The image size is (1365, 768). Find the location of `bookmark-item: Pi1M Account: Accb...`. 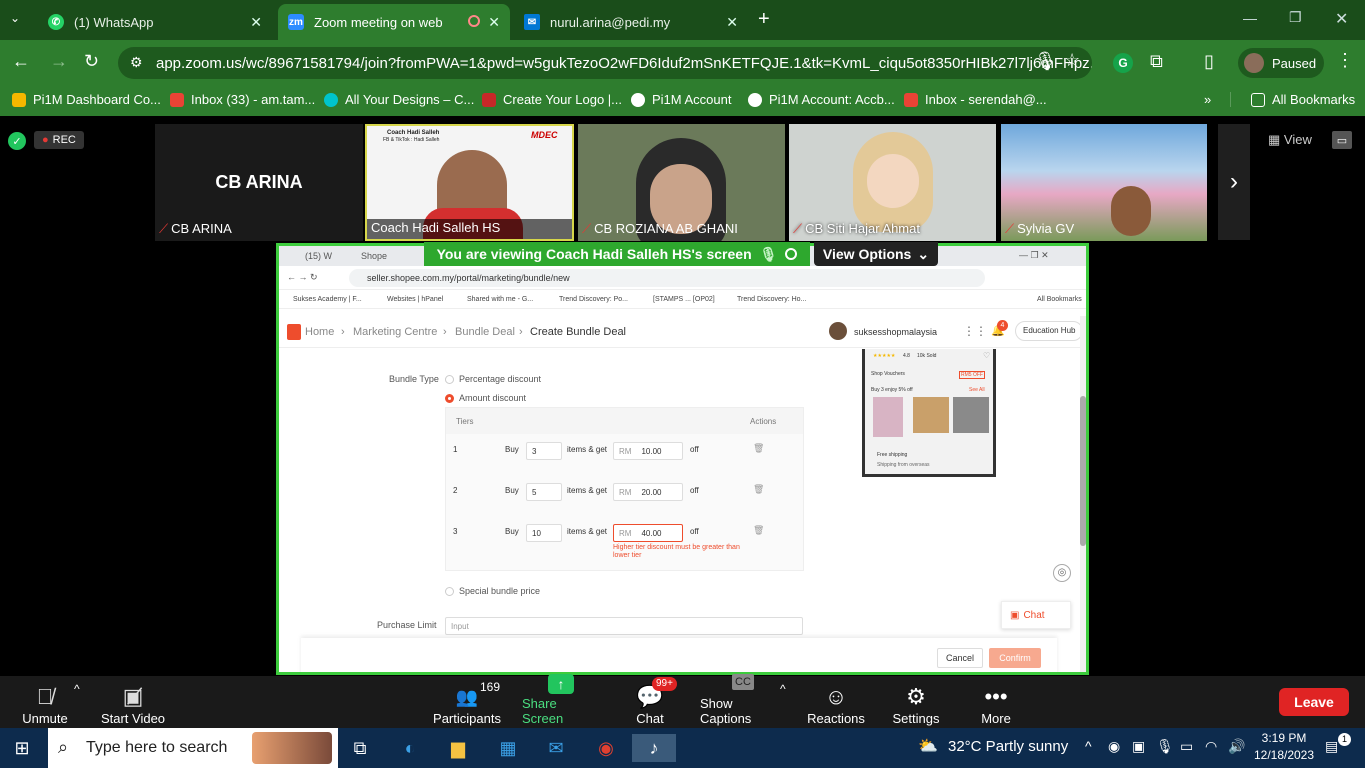

bookmark-item: Pi1M Account: Accb... is located at coordinates (821, 99).